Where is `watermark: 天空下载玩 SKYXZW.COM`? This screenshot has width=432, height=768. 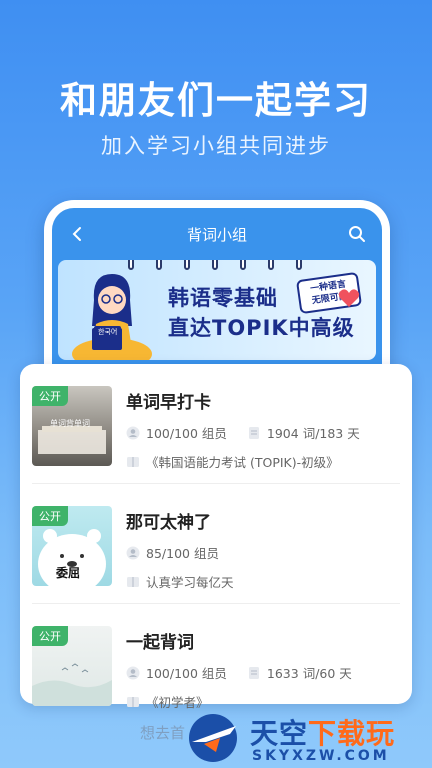
watermark: 天空下载玩 SKYXZW.COM is located at coordinates (309, 737).